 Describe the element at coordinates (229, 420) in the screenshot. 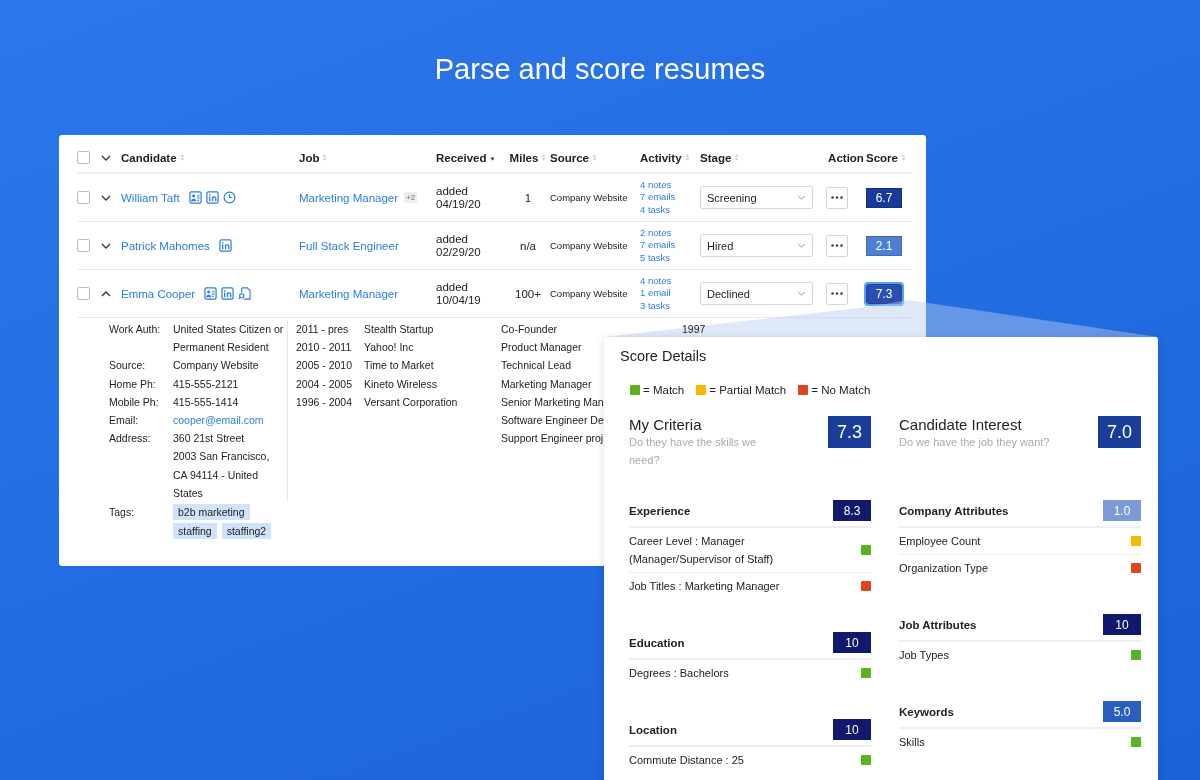

I see `email-link: cooper@email.com` at that location.